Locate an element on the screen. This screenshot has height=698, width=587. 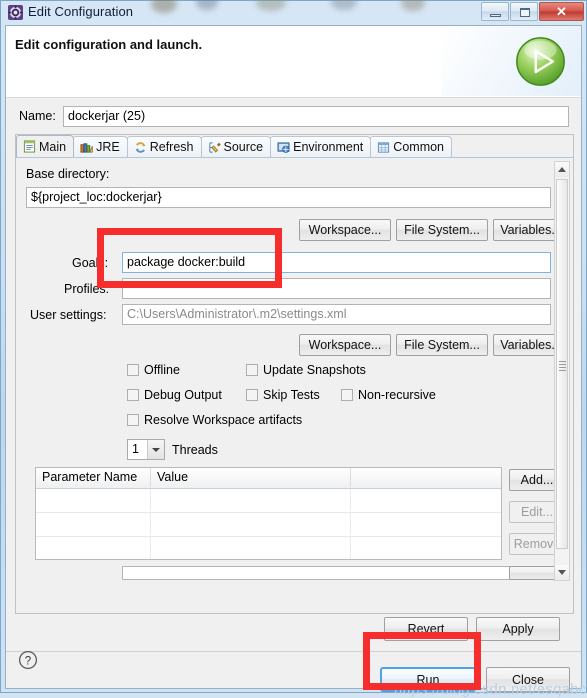
tab-common-label: Common is located at coordinates (419, 147).